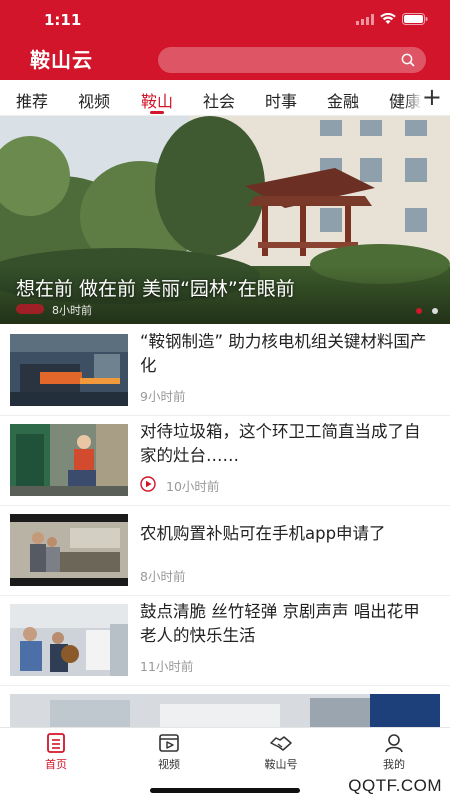  I want to click on tab-recommend: 推荐, so click(32, 100).